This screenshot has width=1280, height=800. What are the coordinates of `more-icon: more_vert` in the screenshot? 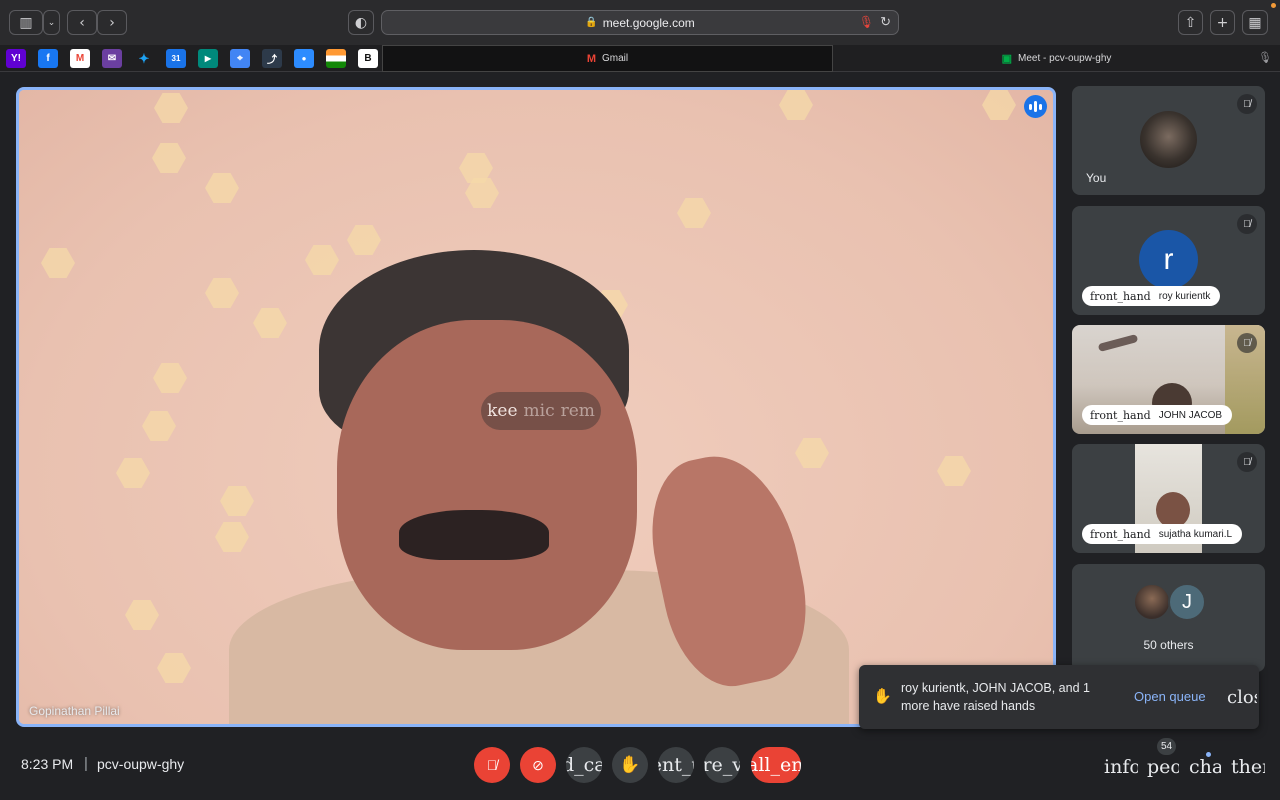 It's located at (722, 765).